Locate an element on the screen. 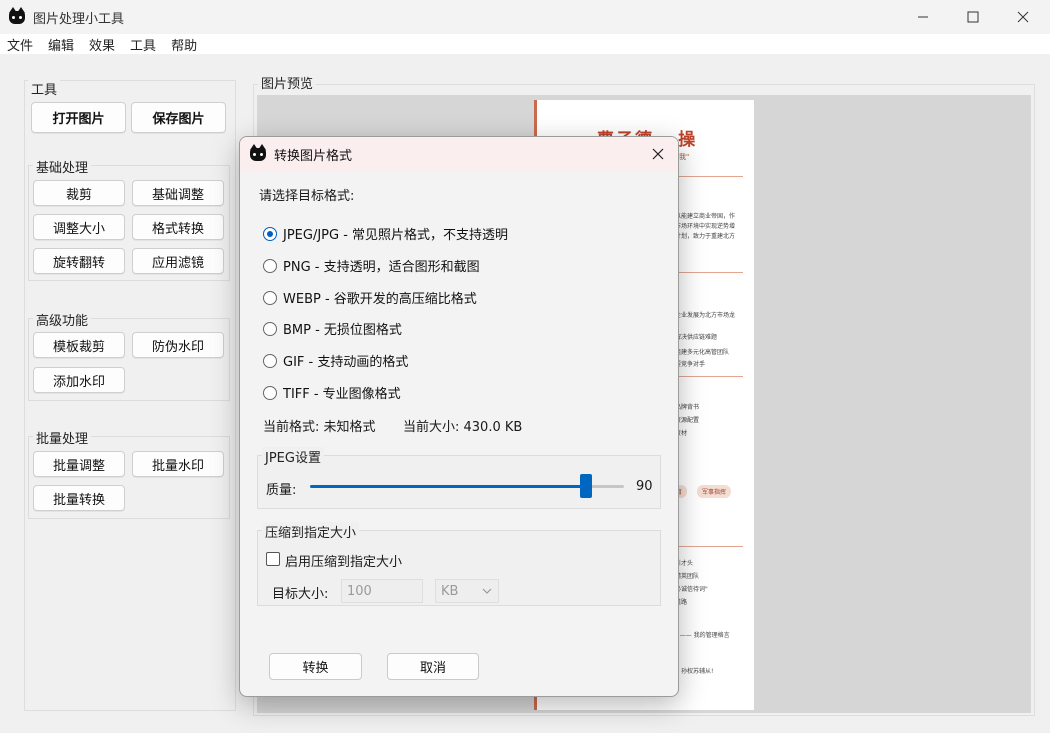  tools-title: 工具 is located at coordinates (44, 88).